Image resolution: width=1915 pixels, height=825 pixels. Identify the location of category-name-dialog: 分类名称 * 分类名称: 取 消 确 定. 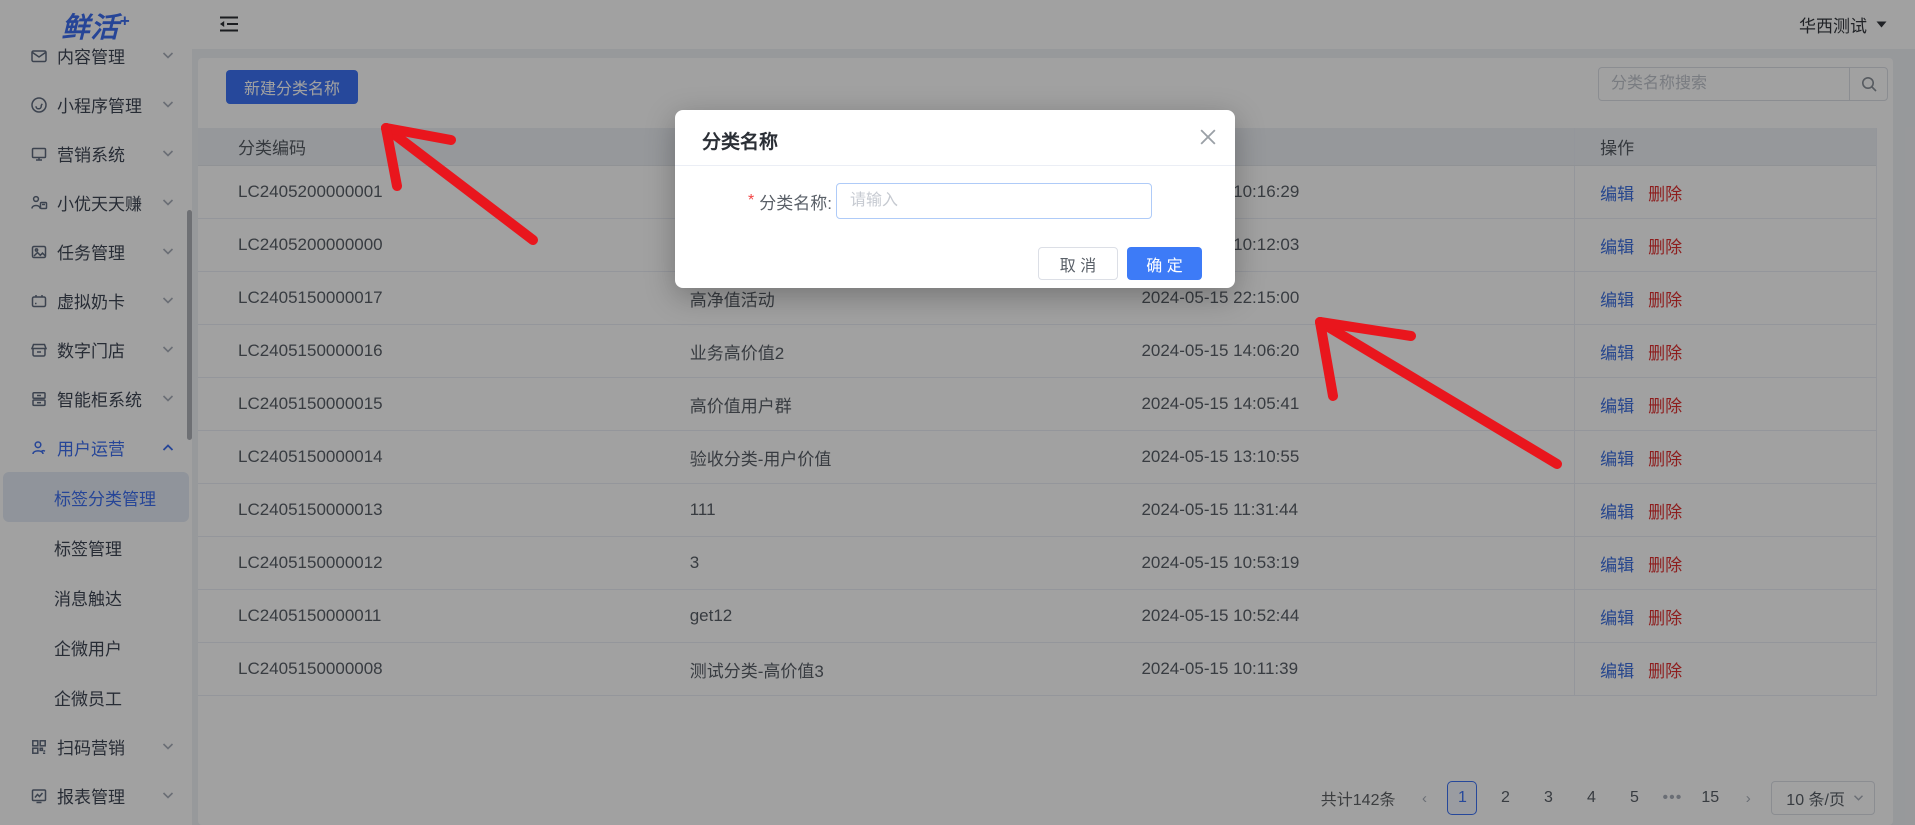
(955, 199).